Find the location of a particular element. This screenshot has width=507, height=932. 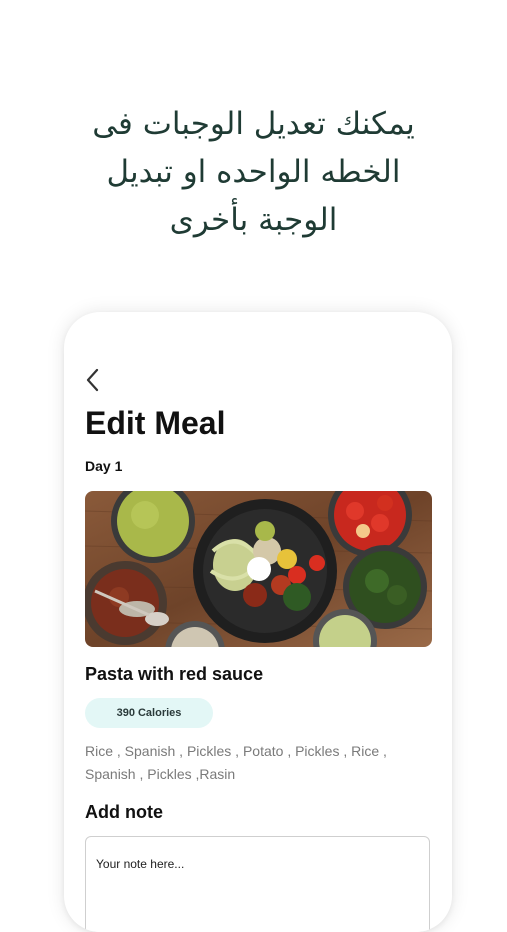

headline-line-3: الوجبة بأخرى is located at coordinates (253, 220).